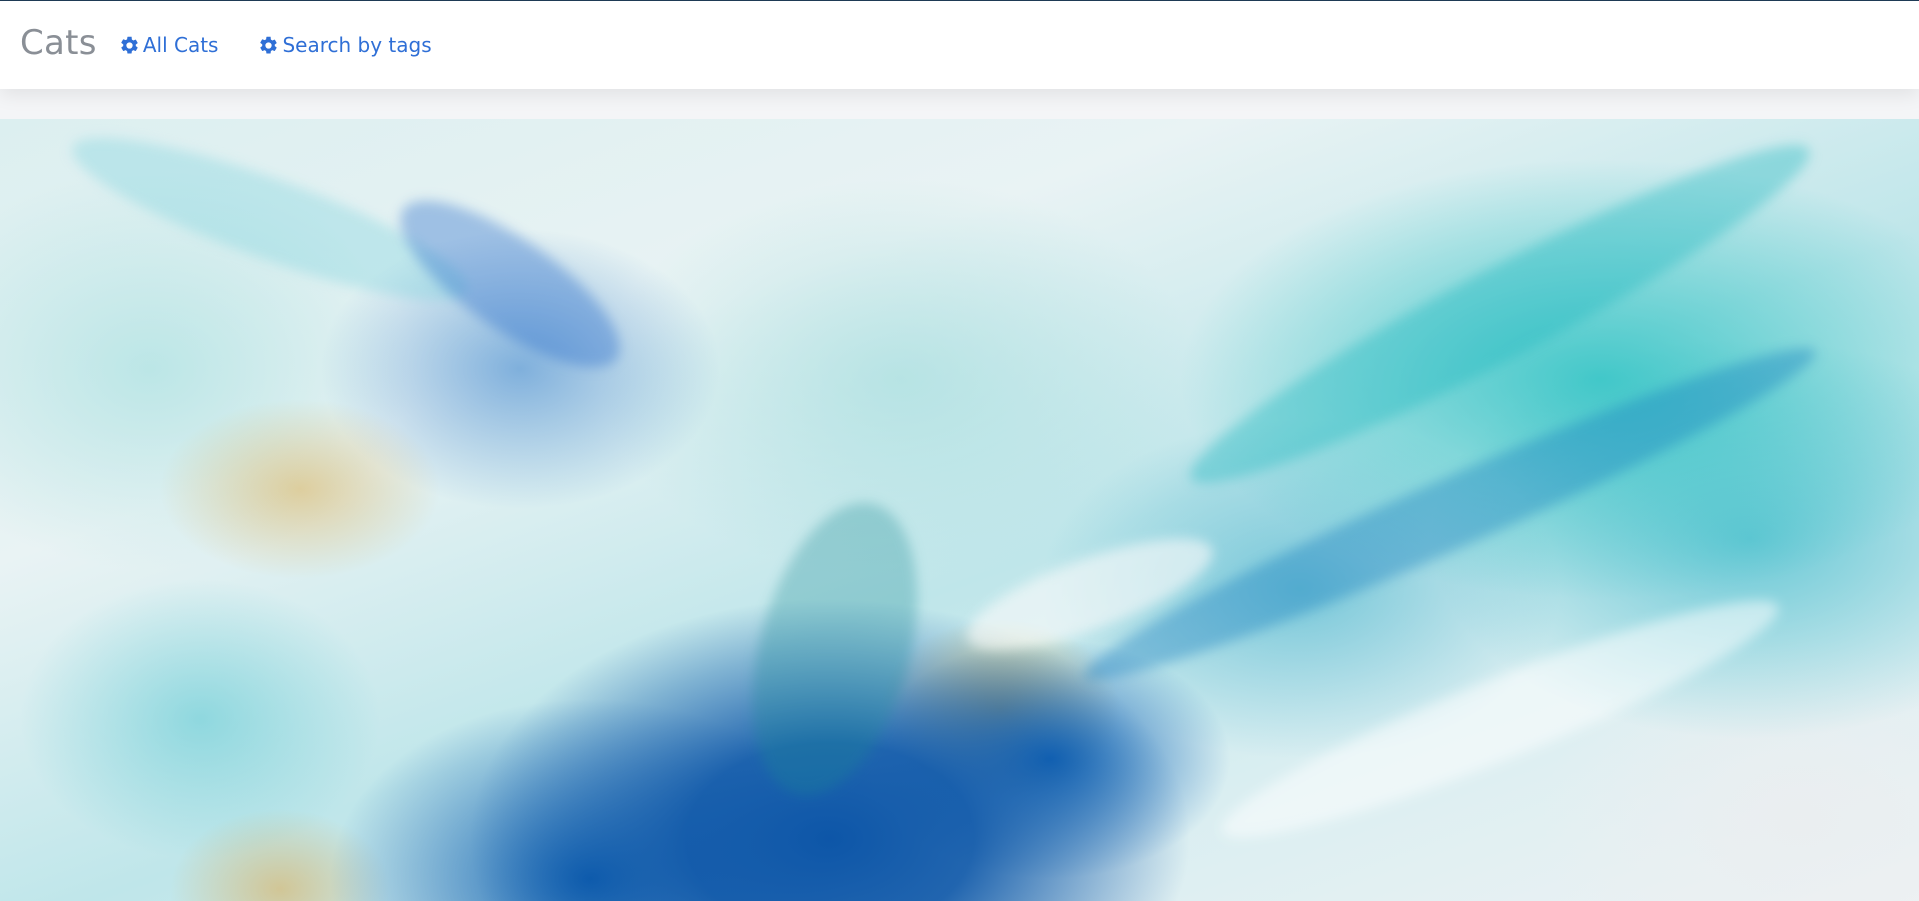  Describe the element at coordinates (58, 43) in the screenshot. I see `navbar-brand: Cats` at that location.